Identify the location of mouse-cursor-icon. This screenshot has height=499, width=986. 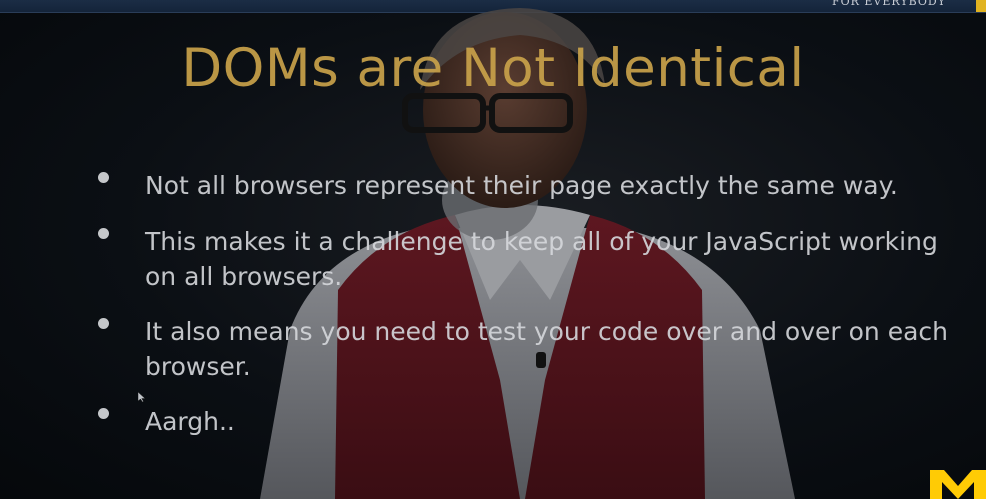
(142, 397).